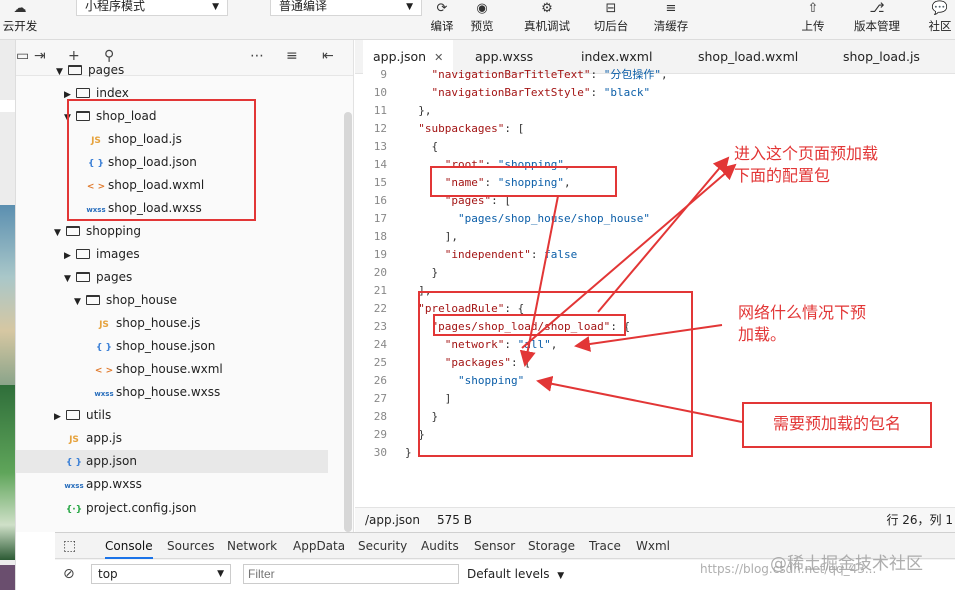  Describe the element at coordinates (351, 574) in the screenshot. I see `console-filter-input` at that location.